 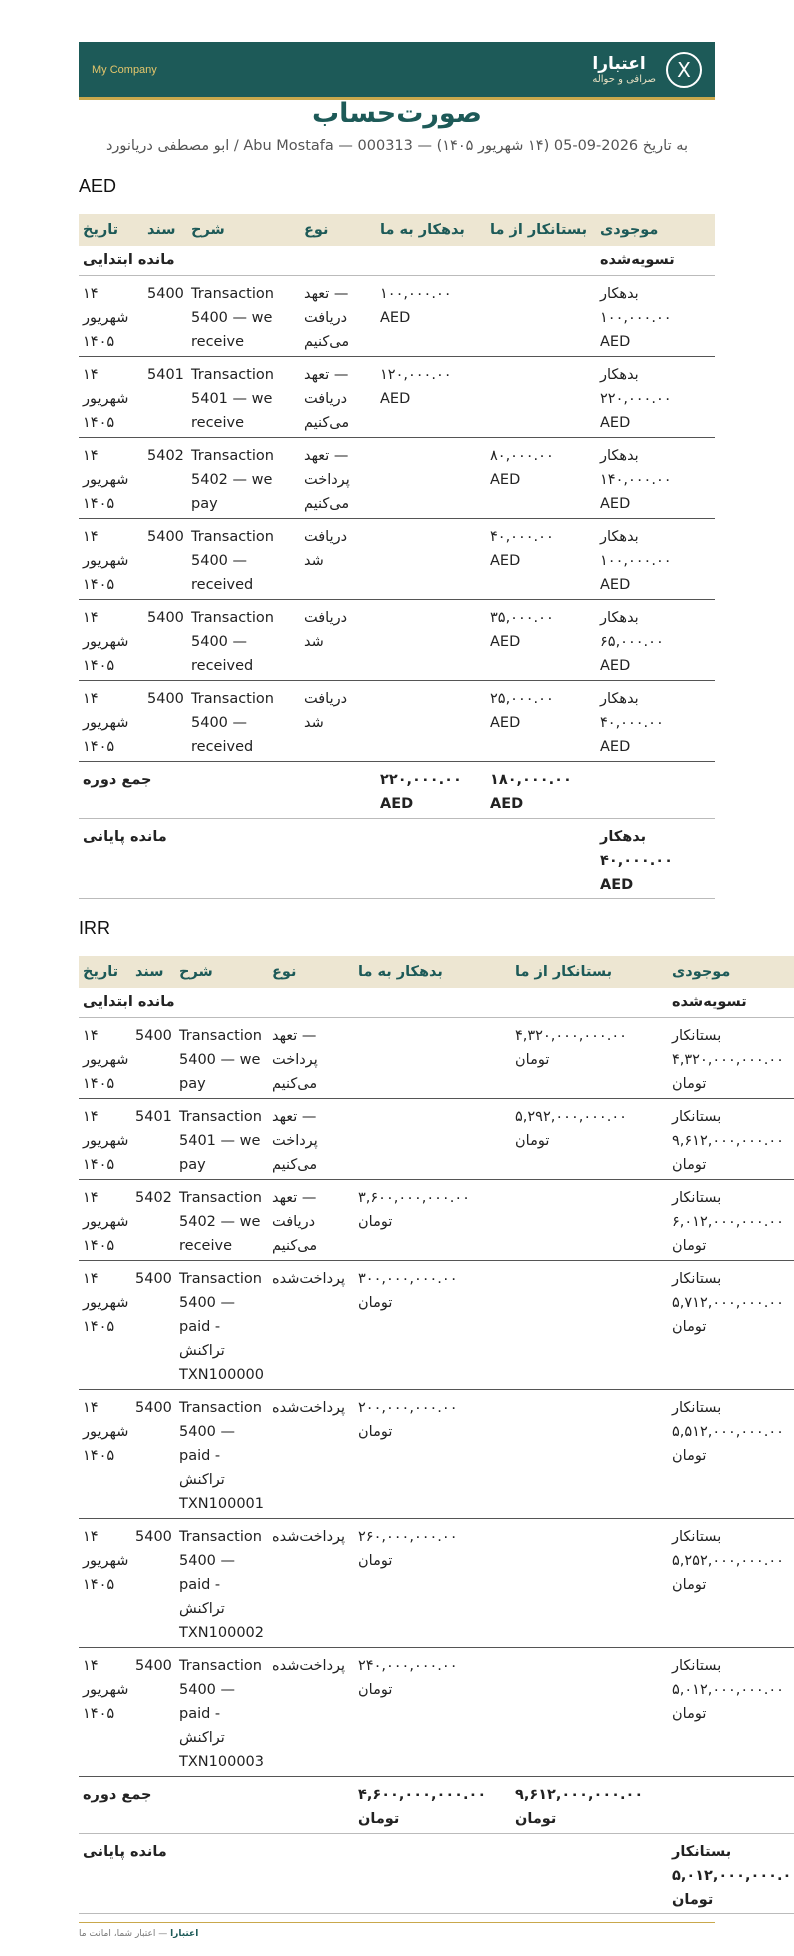 I want to click on cell-balance: بدهکار ۴۰,۰۰۰.۰۰ AED, so click(x=636, y=861).